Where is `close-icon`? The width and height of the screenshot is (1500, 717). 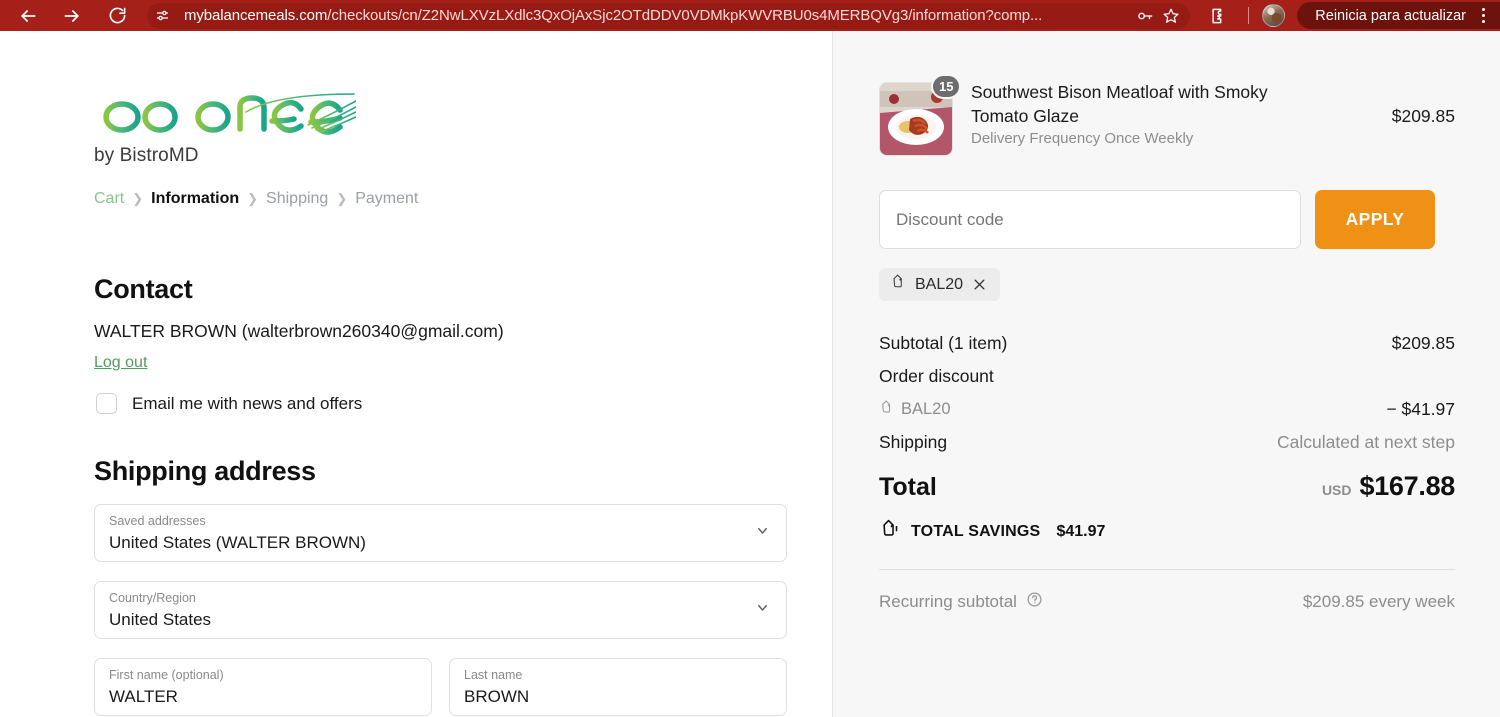 close-icon is located at coordinates (979, 284).